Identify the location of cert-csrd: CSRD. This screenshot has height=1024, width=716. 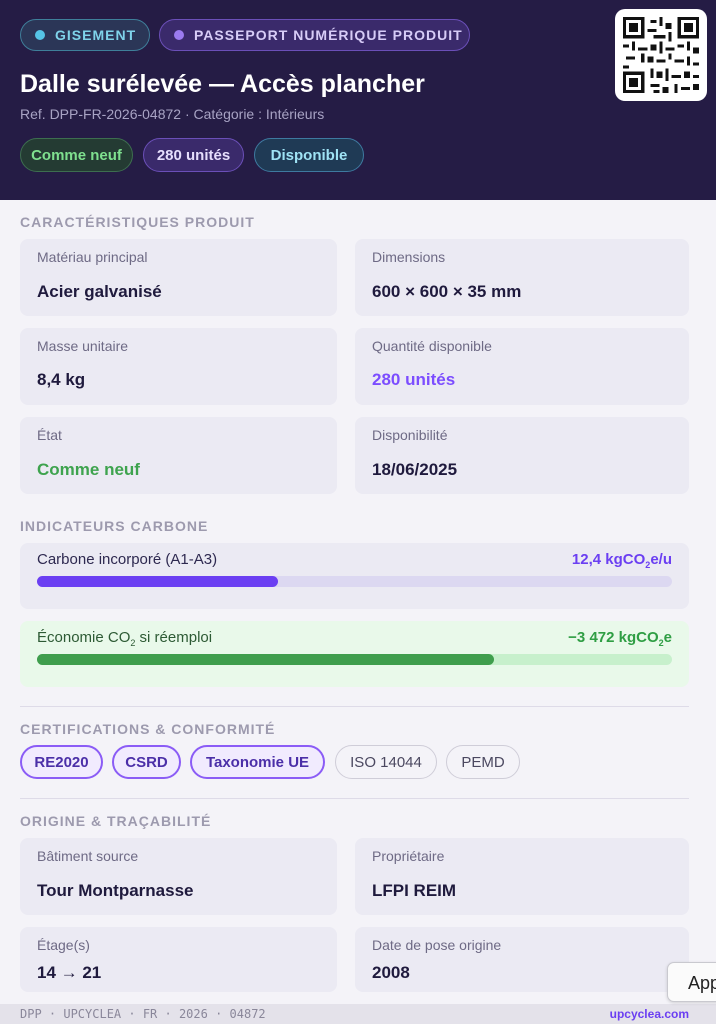
(146, 762).